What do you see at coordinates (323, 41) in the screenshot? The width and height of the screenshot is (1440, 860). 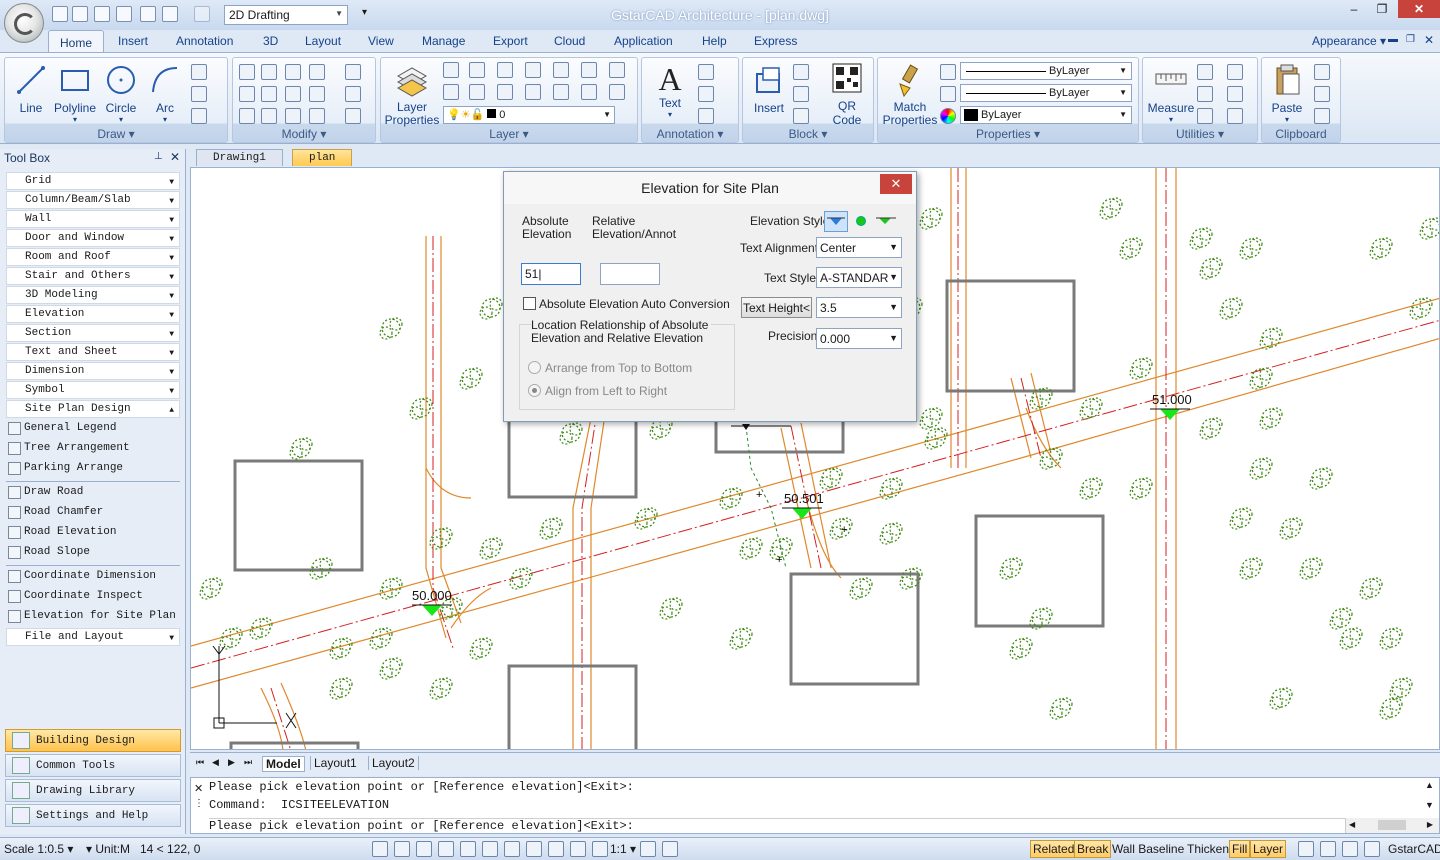 I see `tab-layout: Layout` at bounding box center [323, 41].